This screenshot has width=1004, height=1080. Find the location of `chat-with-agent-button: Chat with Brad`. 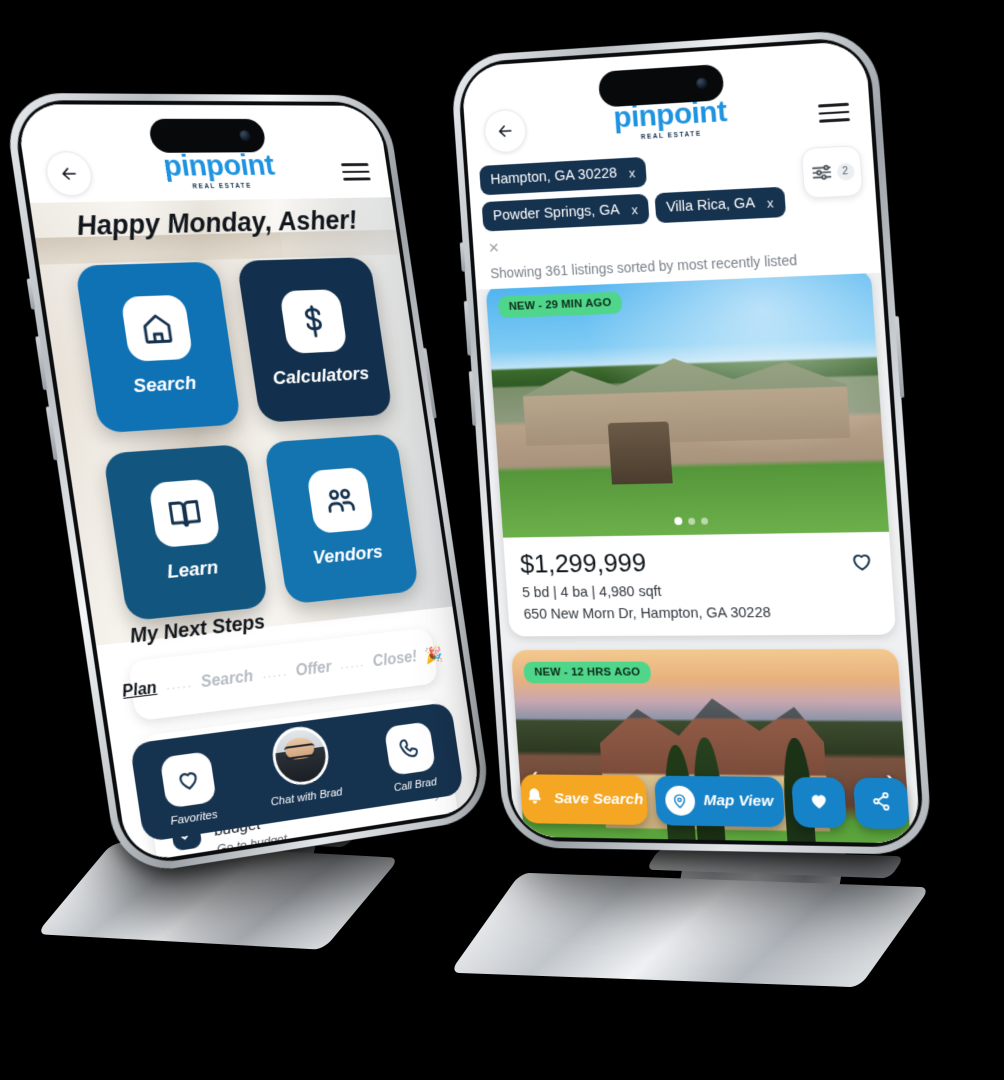

chat-with-agent-button: Chat with Brad is located at coordinates (303, 766).